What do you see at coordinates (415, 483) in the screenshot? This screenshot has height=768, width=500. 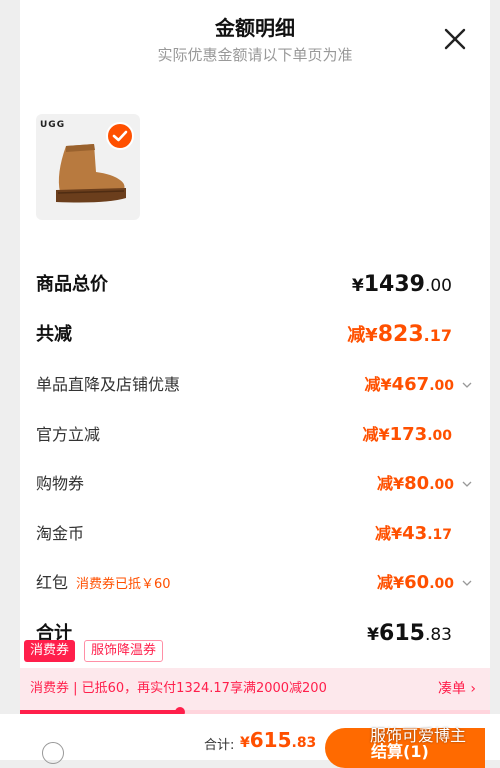 I see `discount-value: 减¥80.00` at bounding box center [415, 483].